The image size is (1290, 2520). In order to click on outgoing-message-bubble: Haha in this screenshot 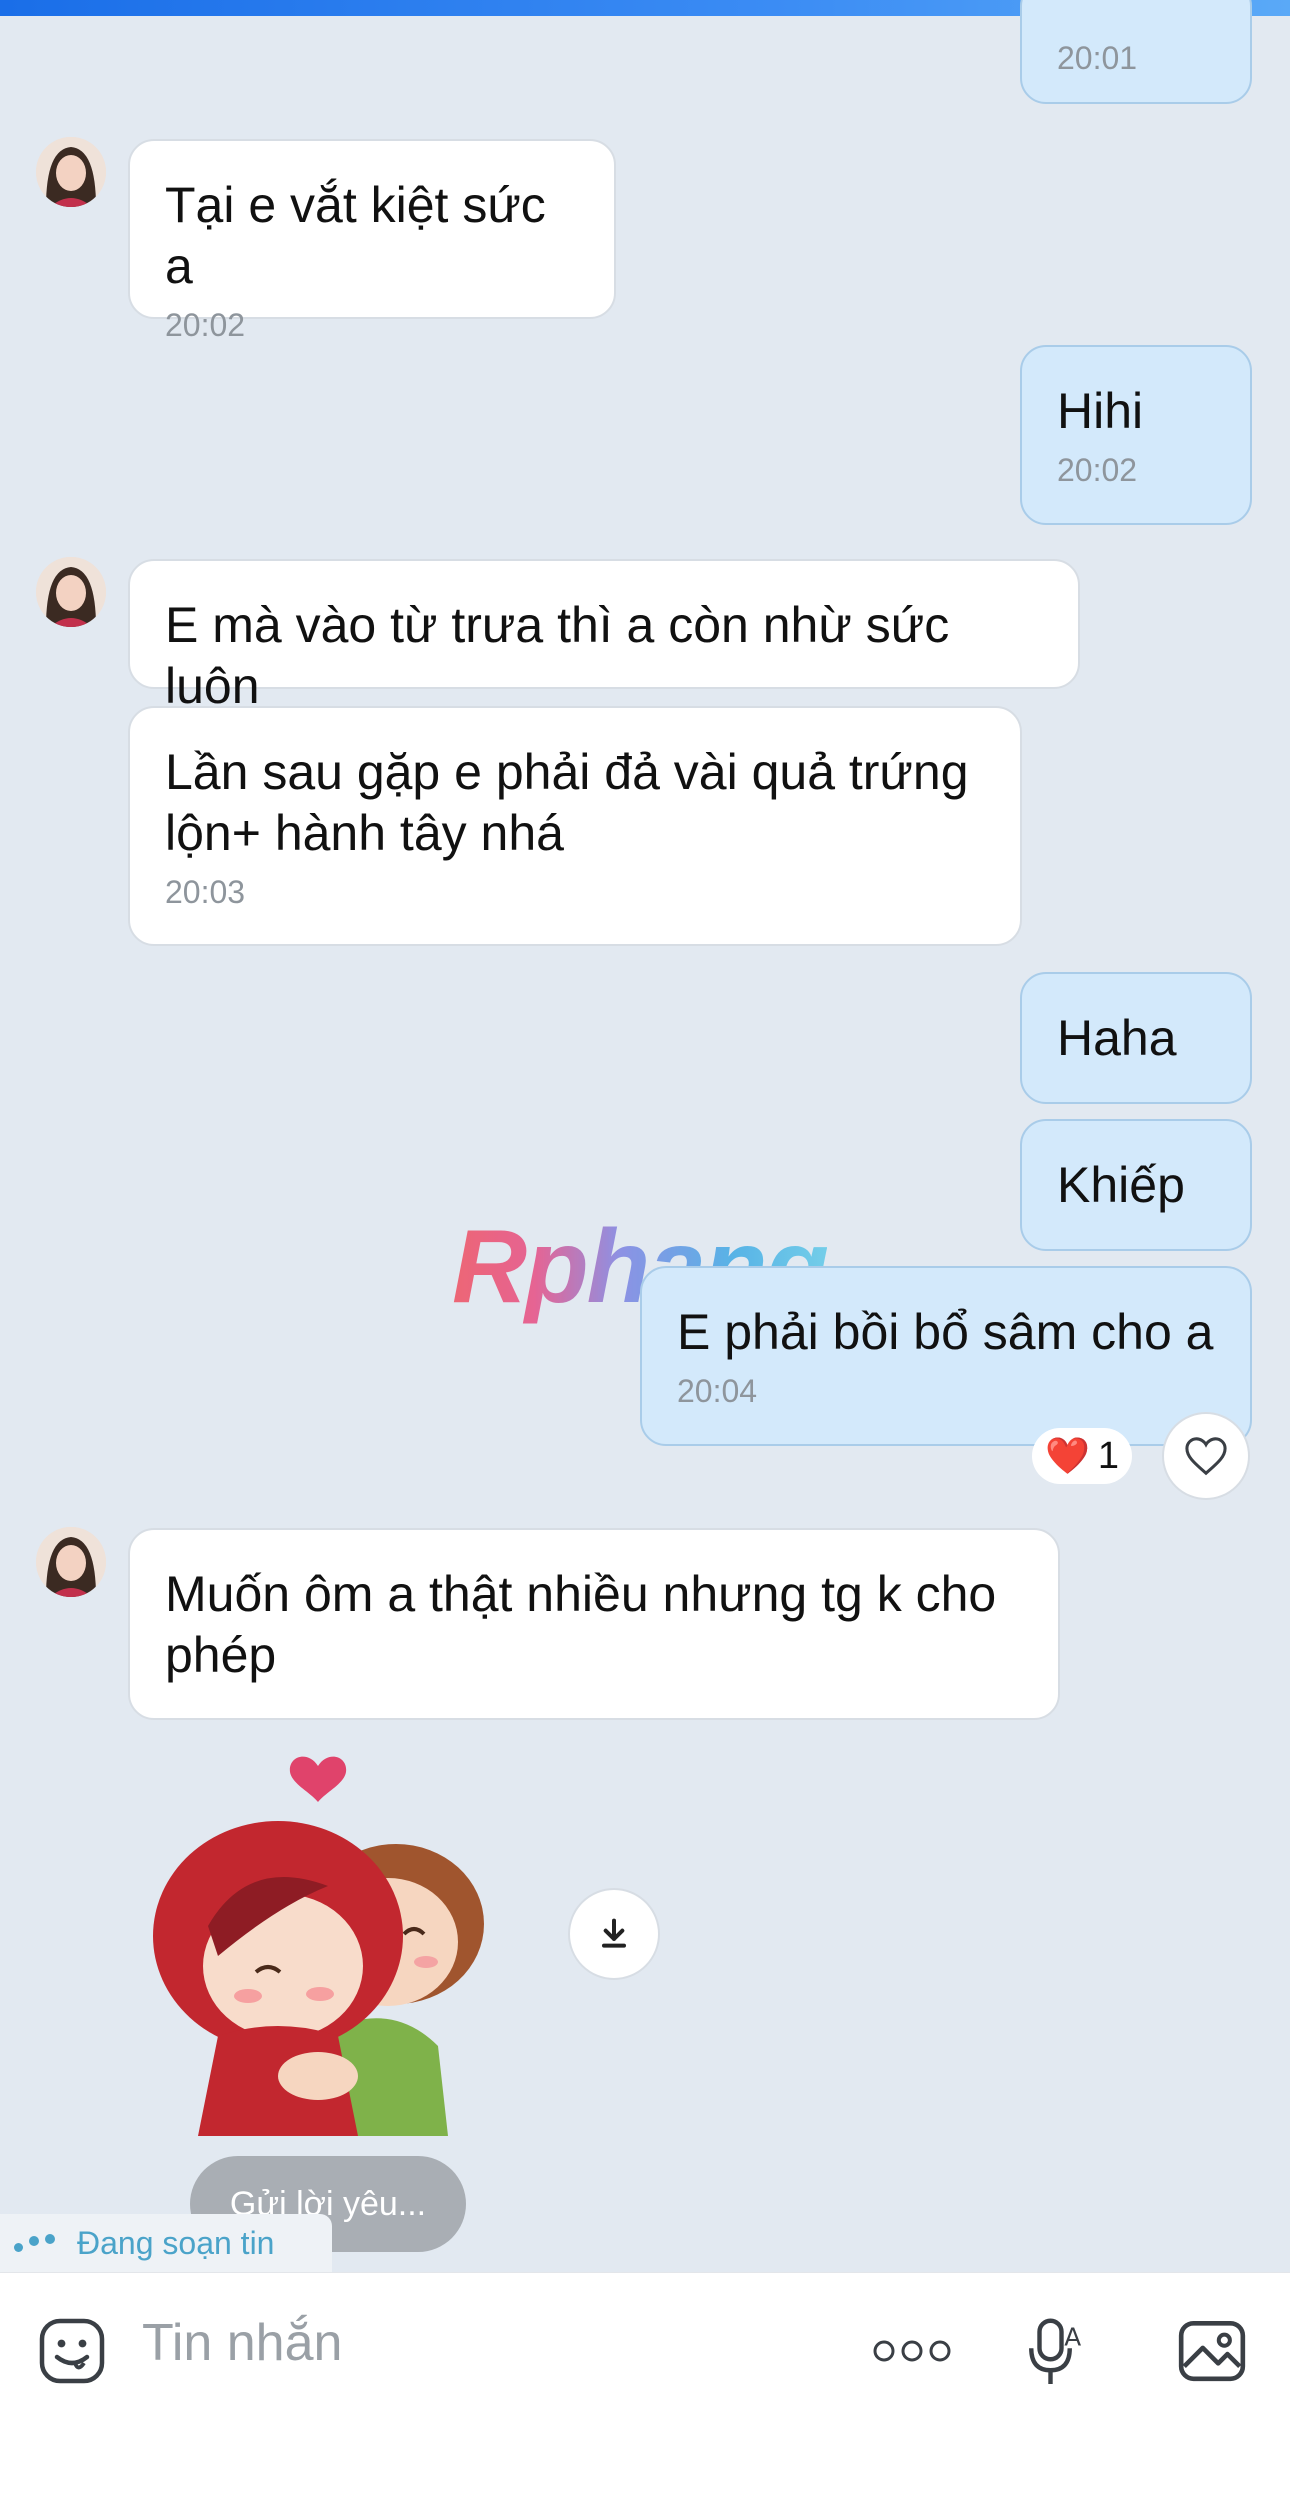, I will do `click(1136, 1038)`.